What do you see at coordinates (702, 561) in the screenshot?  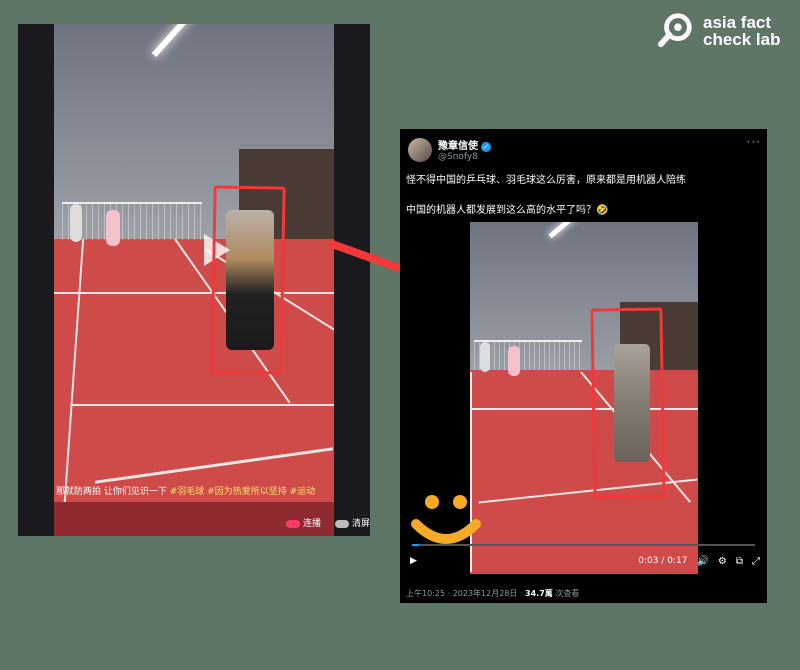 I see `volume-icon: 🔊` at bounding box center [702, 561].